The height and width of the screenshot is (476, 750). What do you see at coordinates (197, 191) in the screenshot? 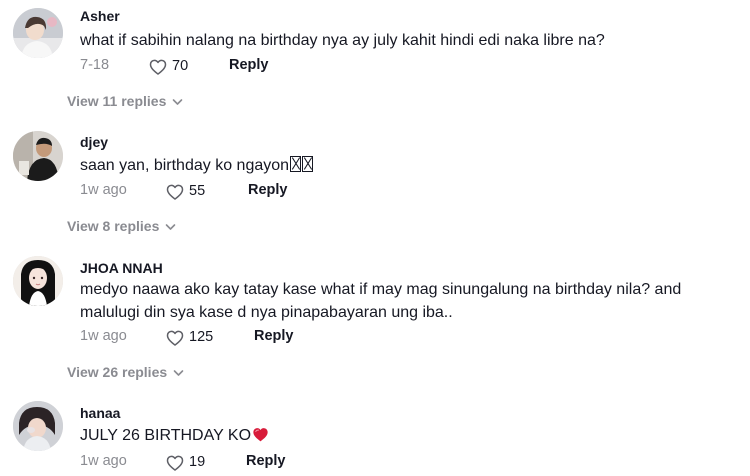
I see `like-count: 55` at bounding box center [197, 191].